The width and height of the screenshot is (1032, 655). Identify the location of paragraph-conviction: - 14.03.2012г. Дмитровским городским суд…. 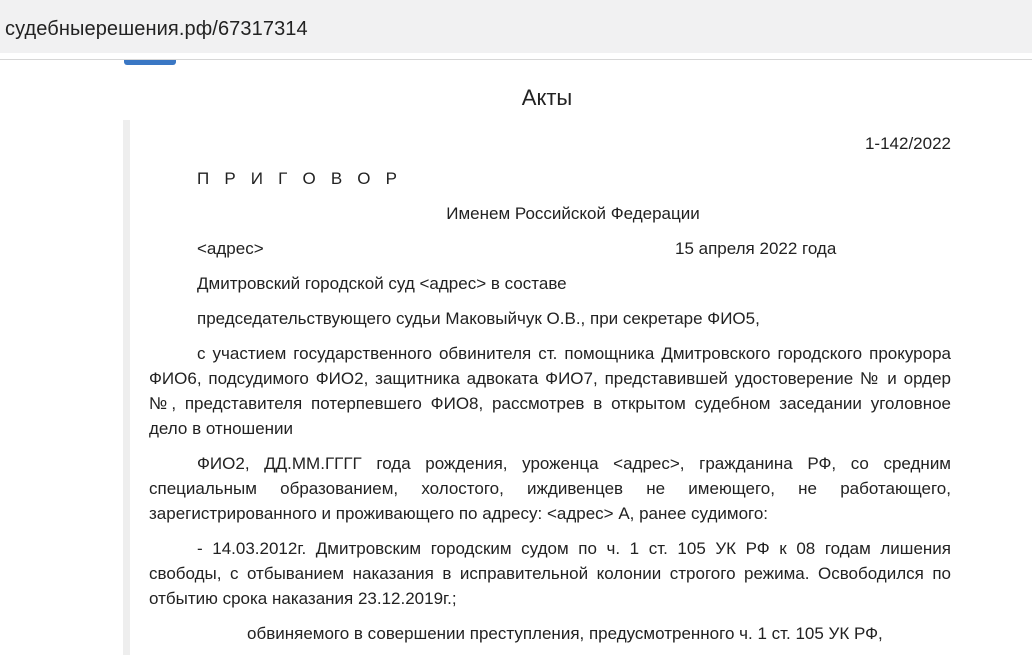
(550, 573).